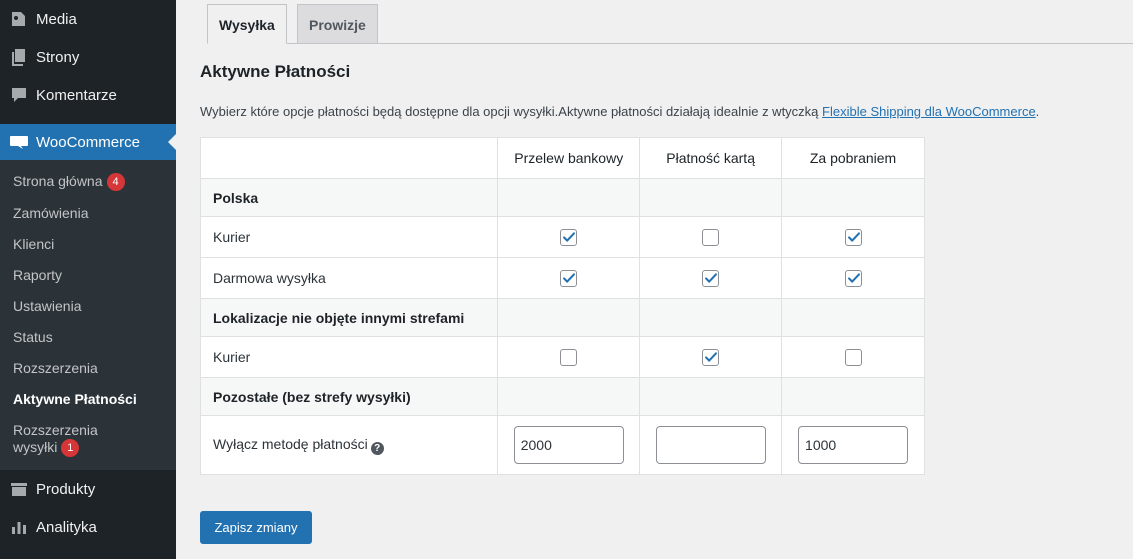 Image resolution: width=1133 pixels, height=559 pixels. I want to click on zone-row: Pozostałe (bez strefy wysyłki), so click(562, 396).